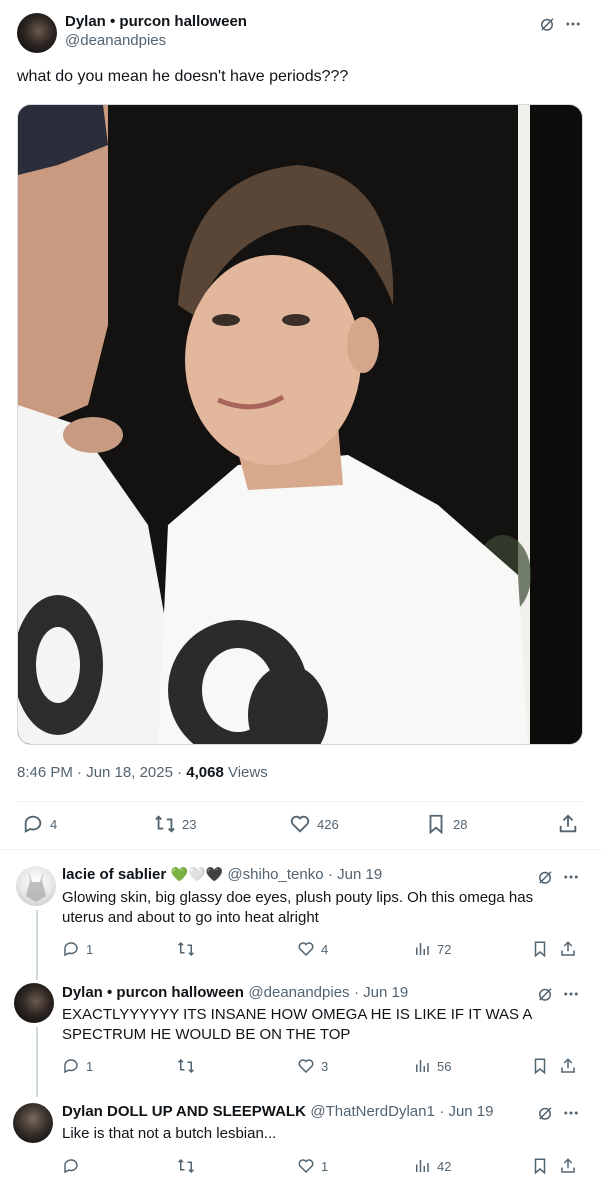 This screenshot has width=601, height=1185. What do you see at coordinates (54, 824) in the screenshot?
I see `reply-count: 4` at bounding box center [54, 824].